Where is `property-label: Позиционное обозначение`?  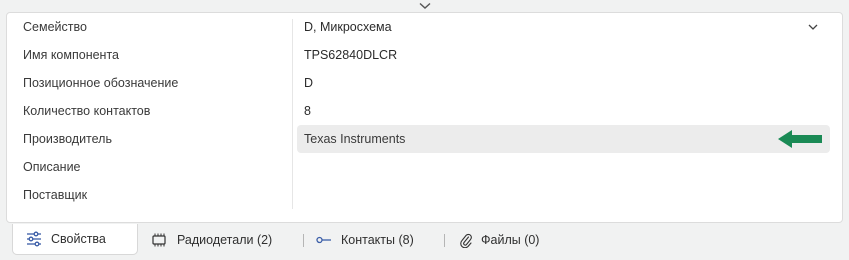 property-label: Позиционное обозначение is located at coordinates (101, 83).